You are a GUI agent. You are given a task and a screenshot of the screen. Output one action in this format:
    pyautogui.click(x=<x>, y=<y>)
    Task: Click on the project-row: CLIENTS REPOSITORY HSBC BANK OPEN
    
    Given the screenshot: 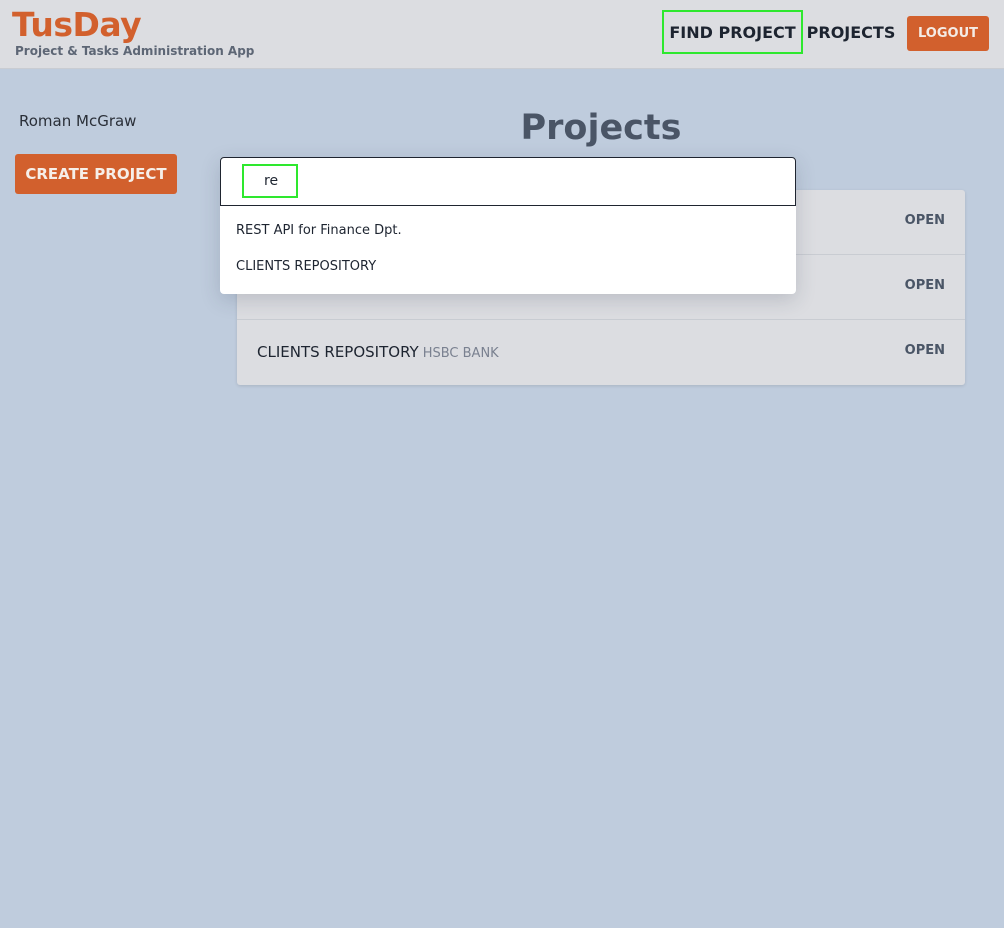 What is the action you would take?
    pyautogui.click(x=601, y=352)
    